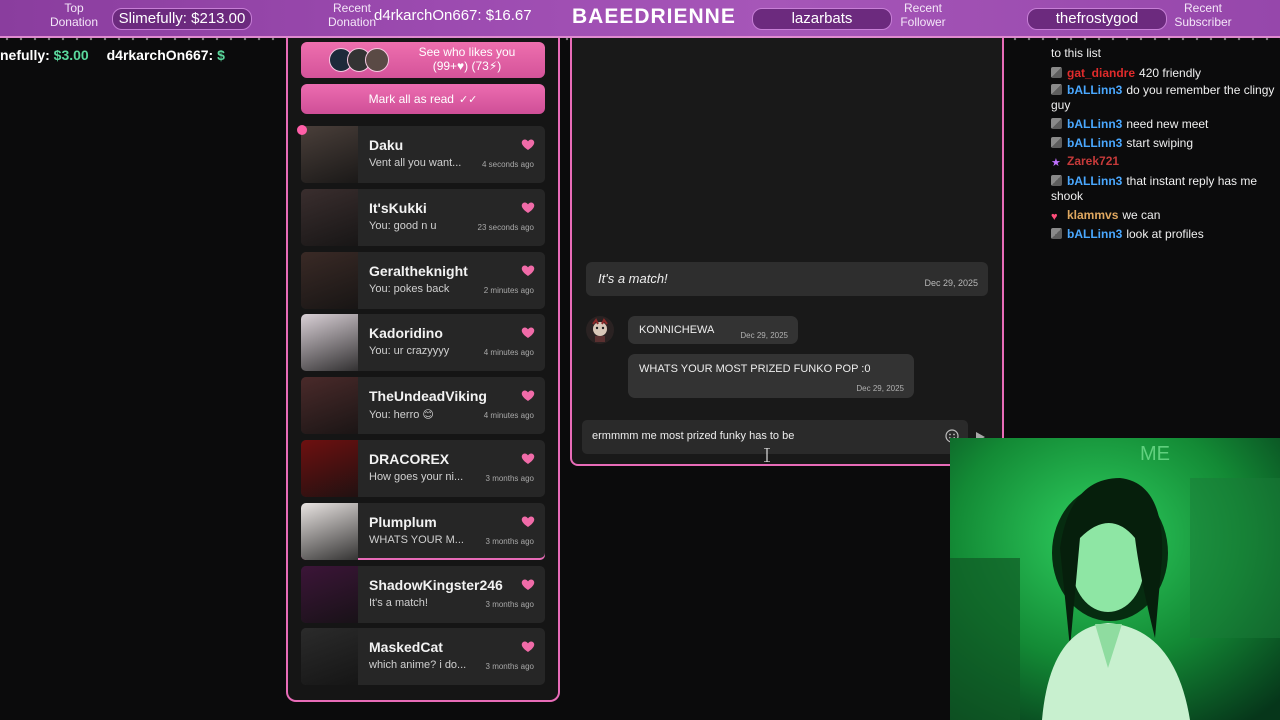 This screenshot has width=1280, height=720. Describe the element at coordinates (1076, 53) in the screenshot. I see `chat-text: to this list` at that location.